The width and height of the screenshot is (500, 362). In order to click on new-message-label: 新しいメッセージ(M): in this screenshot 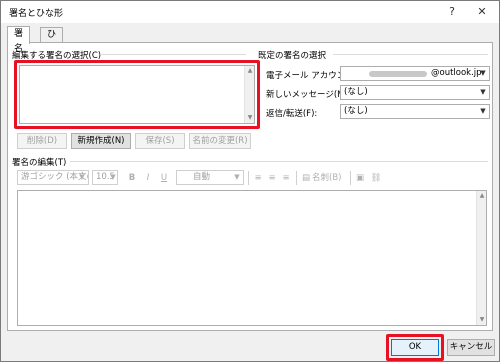, I will do `click(308, 95)`.